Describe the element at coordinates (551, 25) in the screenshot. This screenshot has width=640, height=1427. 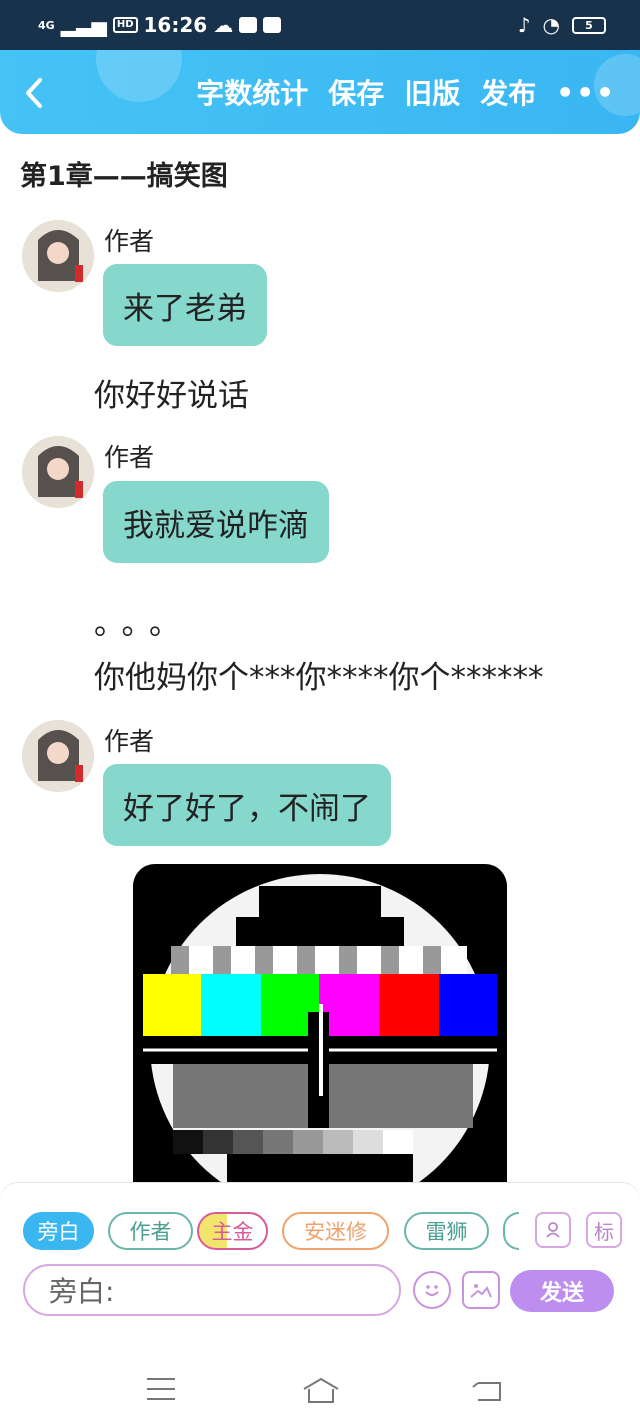
I see `wifi-icon: ◔` at that location.